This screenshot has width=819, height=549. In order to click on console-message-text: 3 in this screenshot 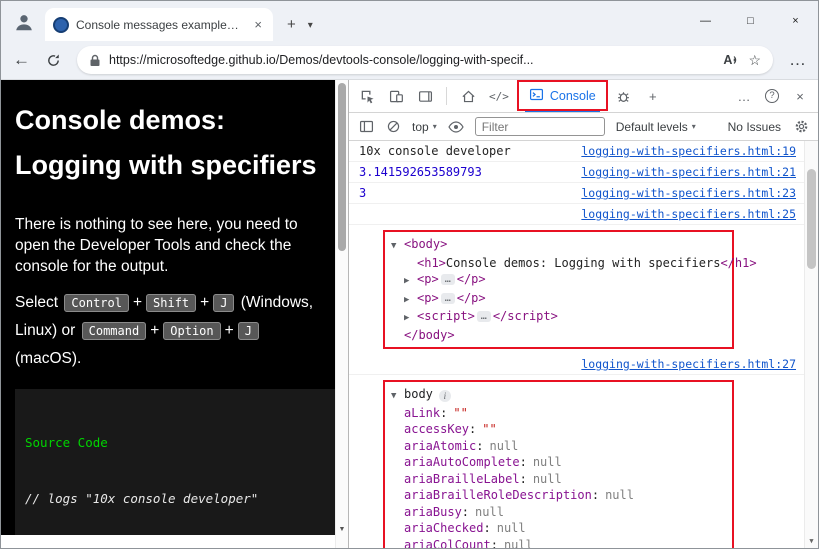, I will do `click(363, 193)`.